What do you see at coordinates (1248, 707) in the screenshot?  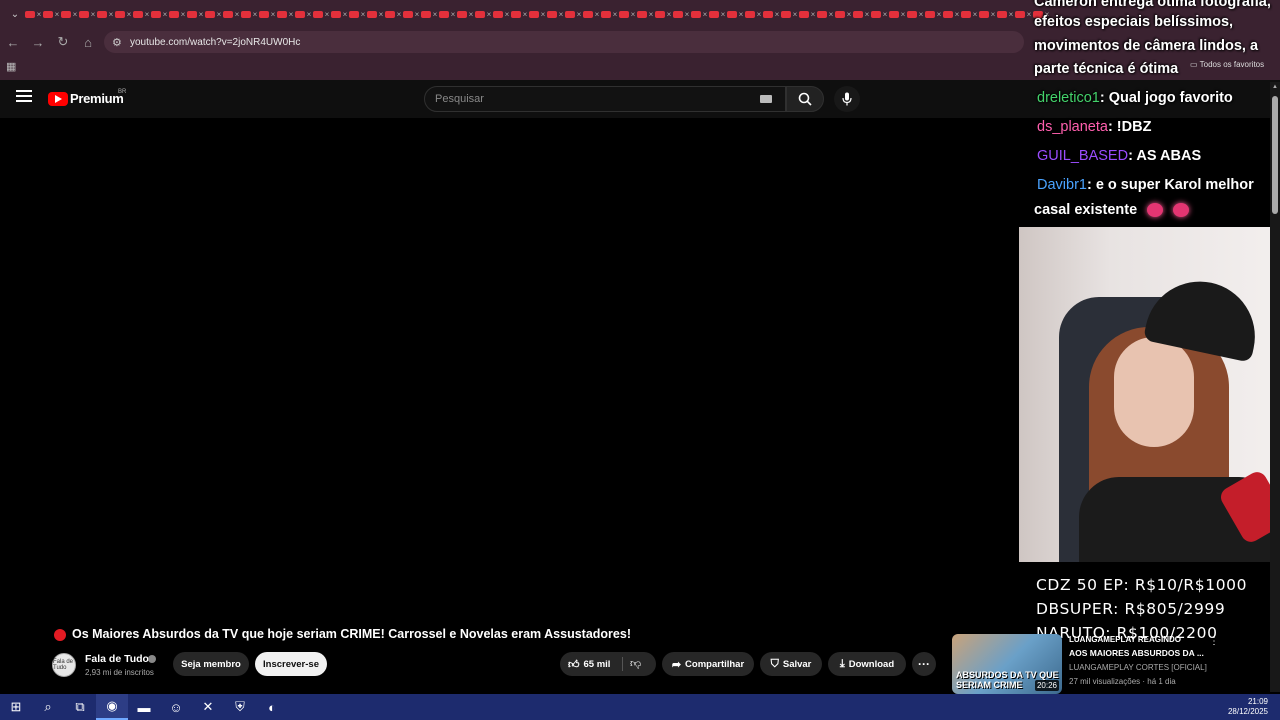 I see `taskbar-clock: 21:09 28/12/2025` at bounding box center [1248, 707].